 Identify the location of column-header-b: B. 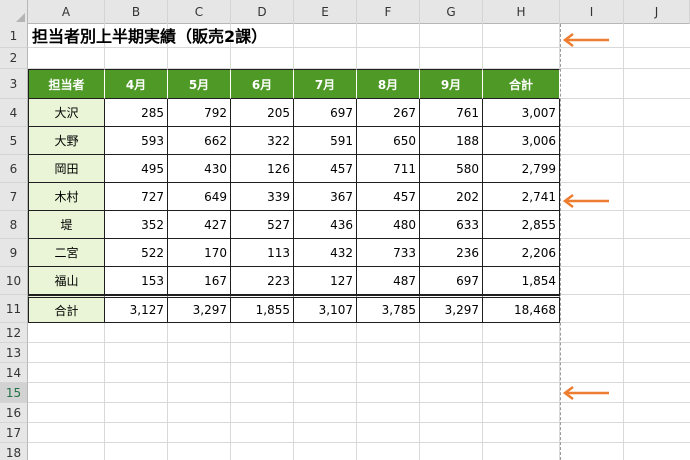
(136, 12).